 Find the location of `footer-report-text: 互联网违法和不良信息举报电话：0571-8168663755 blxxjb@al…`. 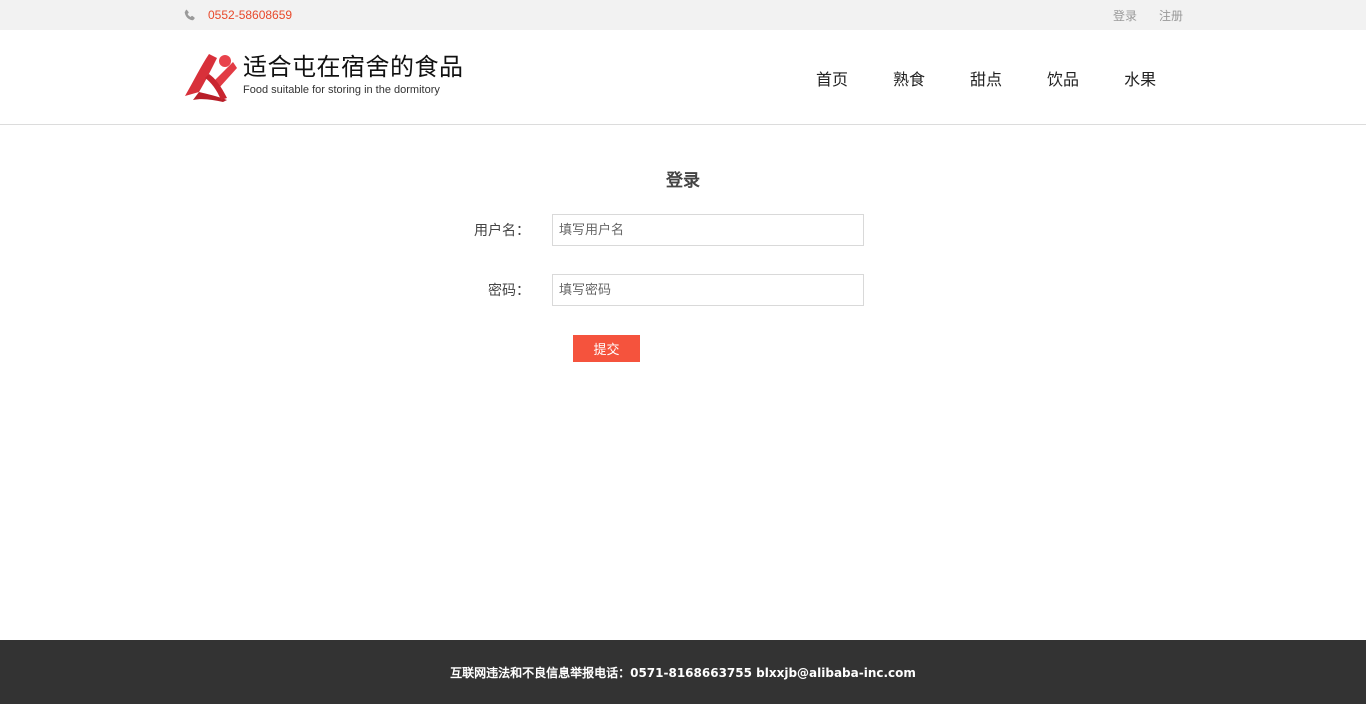

footer-report-text: 互联网违法和不良信息举报电话：0571-8168663755 blxxjb@al… is located at coordinates (683, 672).